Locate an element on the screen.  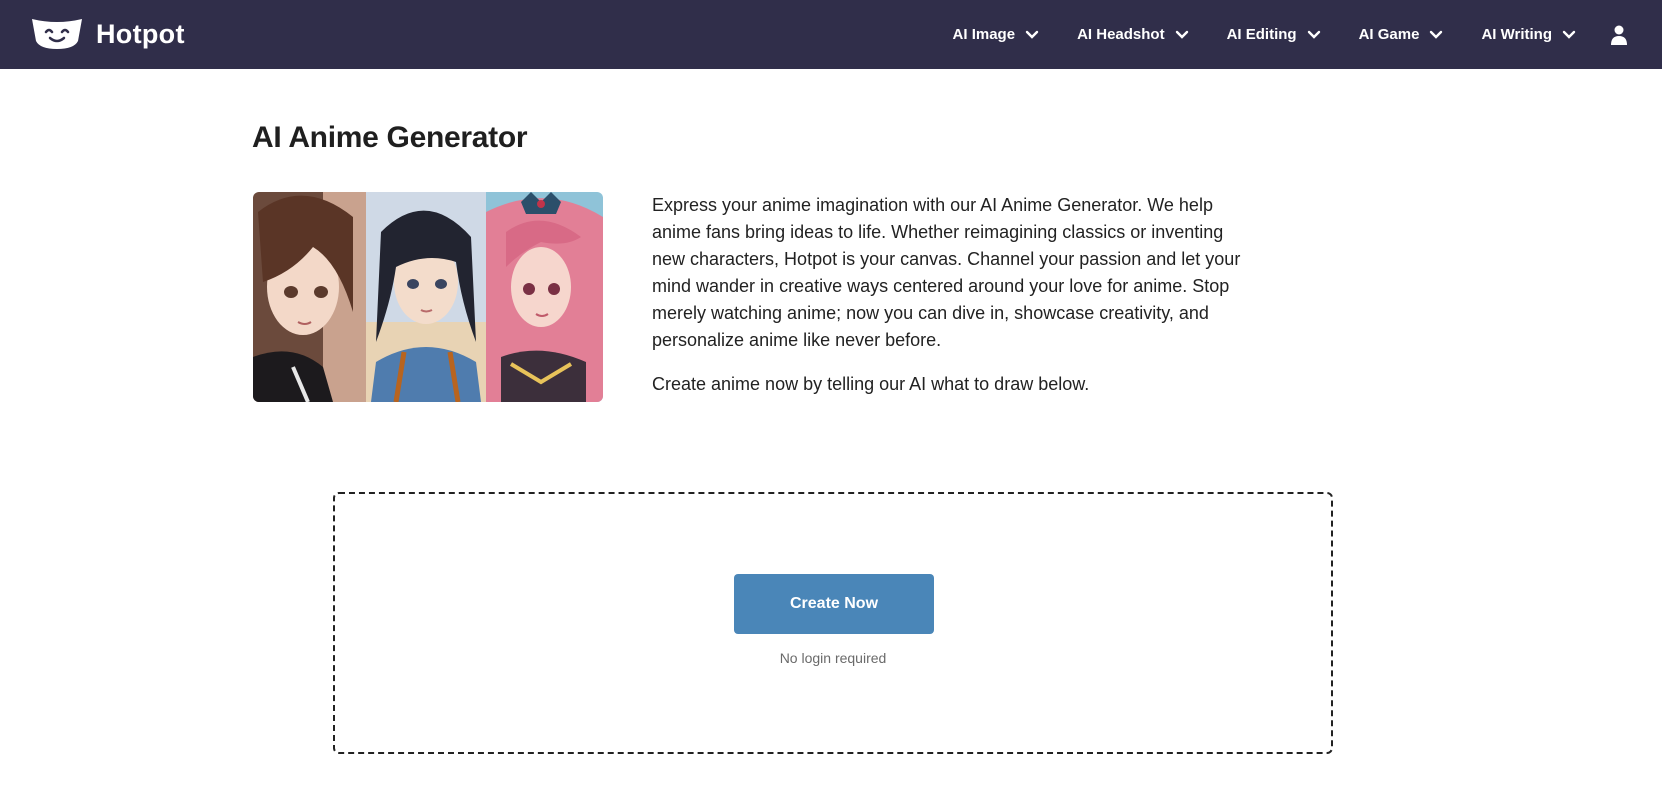
no-login-note: No login required is located at coordinates (833, 658).